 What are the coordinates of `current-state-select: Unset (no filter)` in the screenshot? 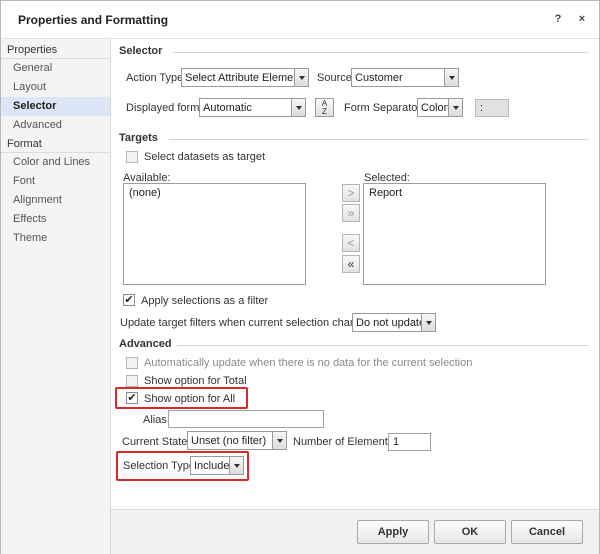 It's located at (237, 440).